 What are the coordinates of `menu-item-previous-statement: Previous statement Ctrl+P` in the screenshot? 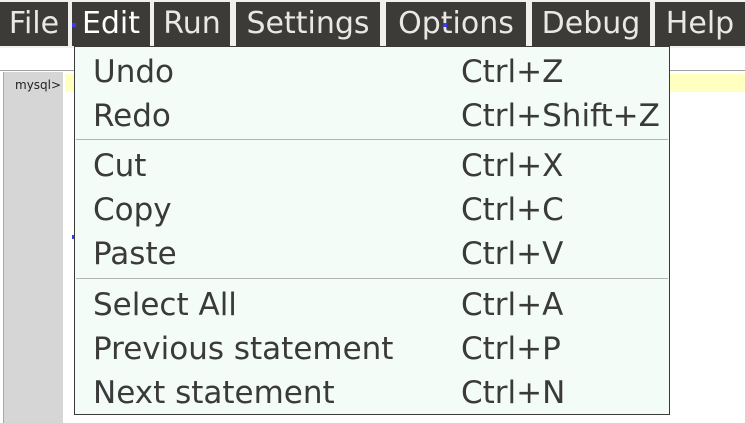 It's located at (372, 349).